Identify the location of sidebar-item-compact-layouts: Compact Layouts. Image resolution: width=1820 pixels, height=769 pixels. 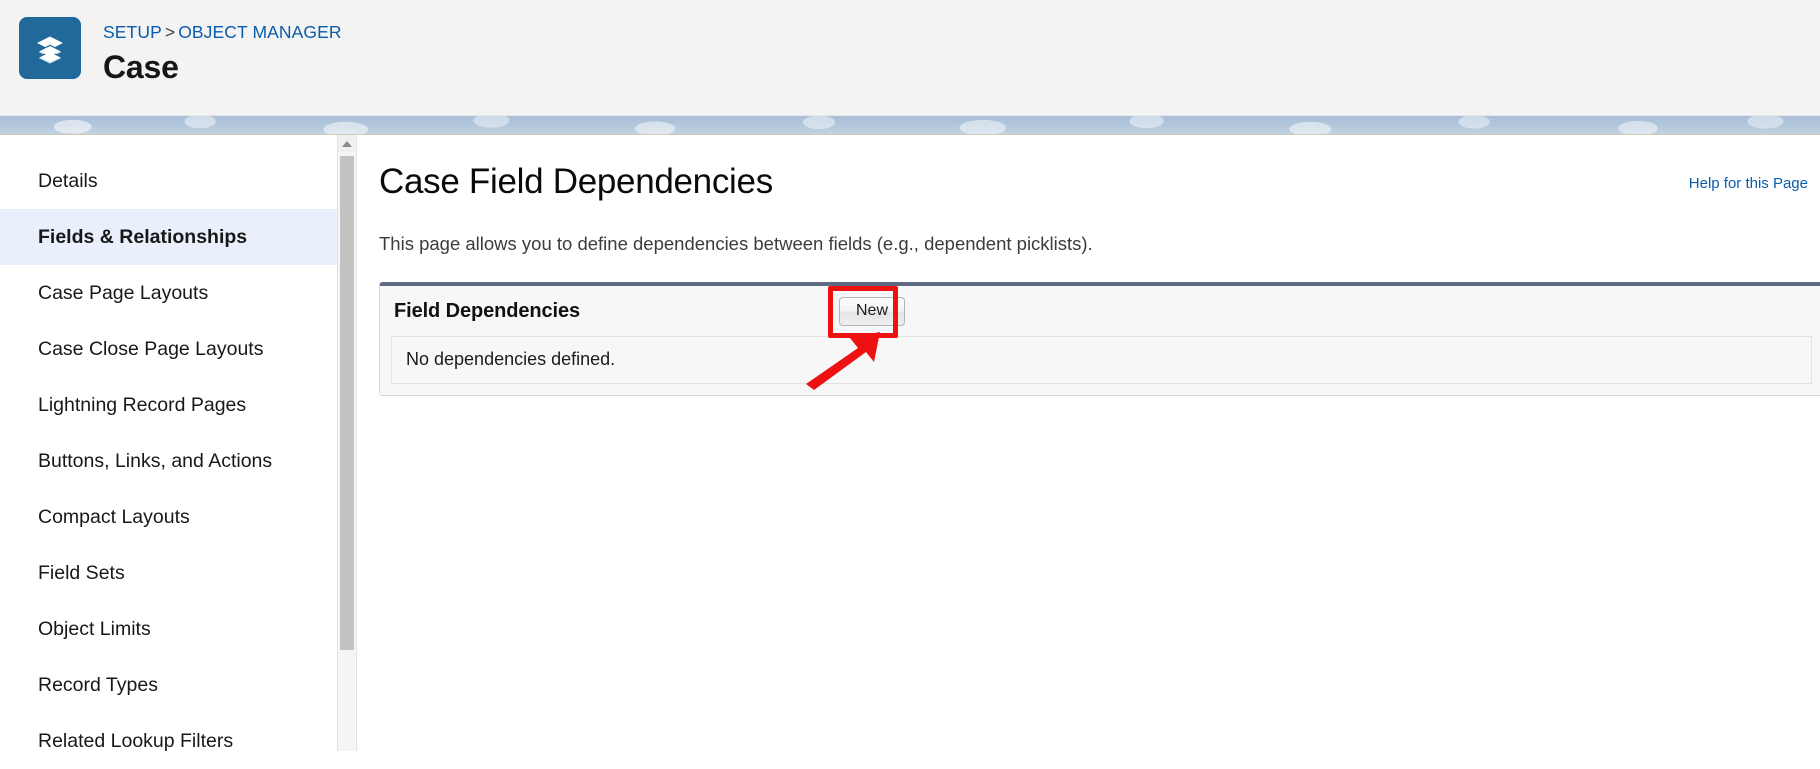
(168, 517).